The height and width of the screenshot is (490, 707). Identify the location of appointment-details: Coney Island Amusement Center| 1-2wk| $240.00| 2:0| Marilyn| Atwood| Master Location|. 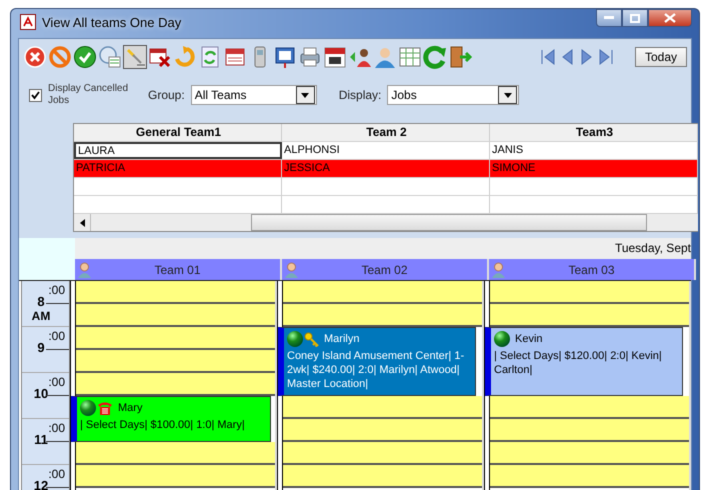
(376, 370).